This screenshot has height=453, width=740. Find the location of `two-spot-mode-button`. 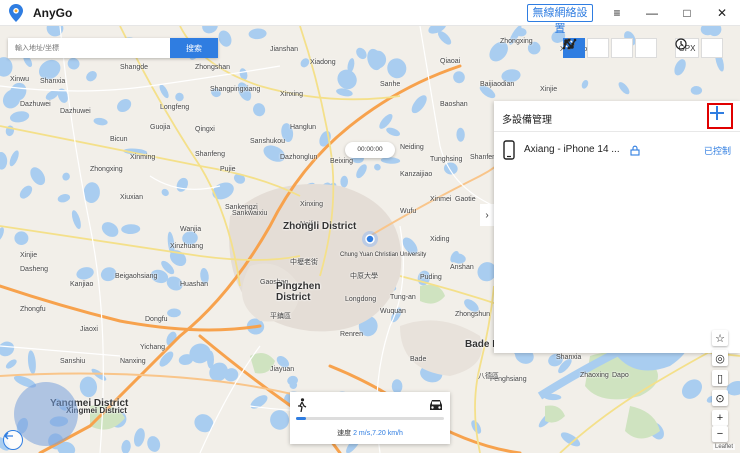

two-spot-mode-button is located at coordinates (586, 48).